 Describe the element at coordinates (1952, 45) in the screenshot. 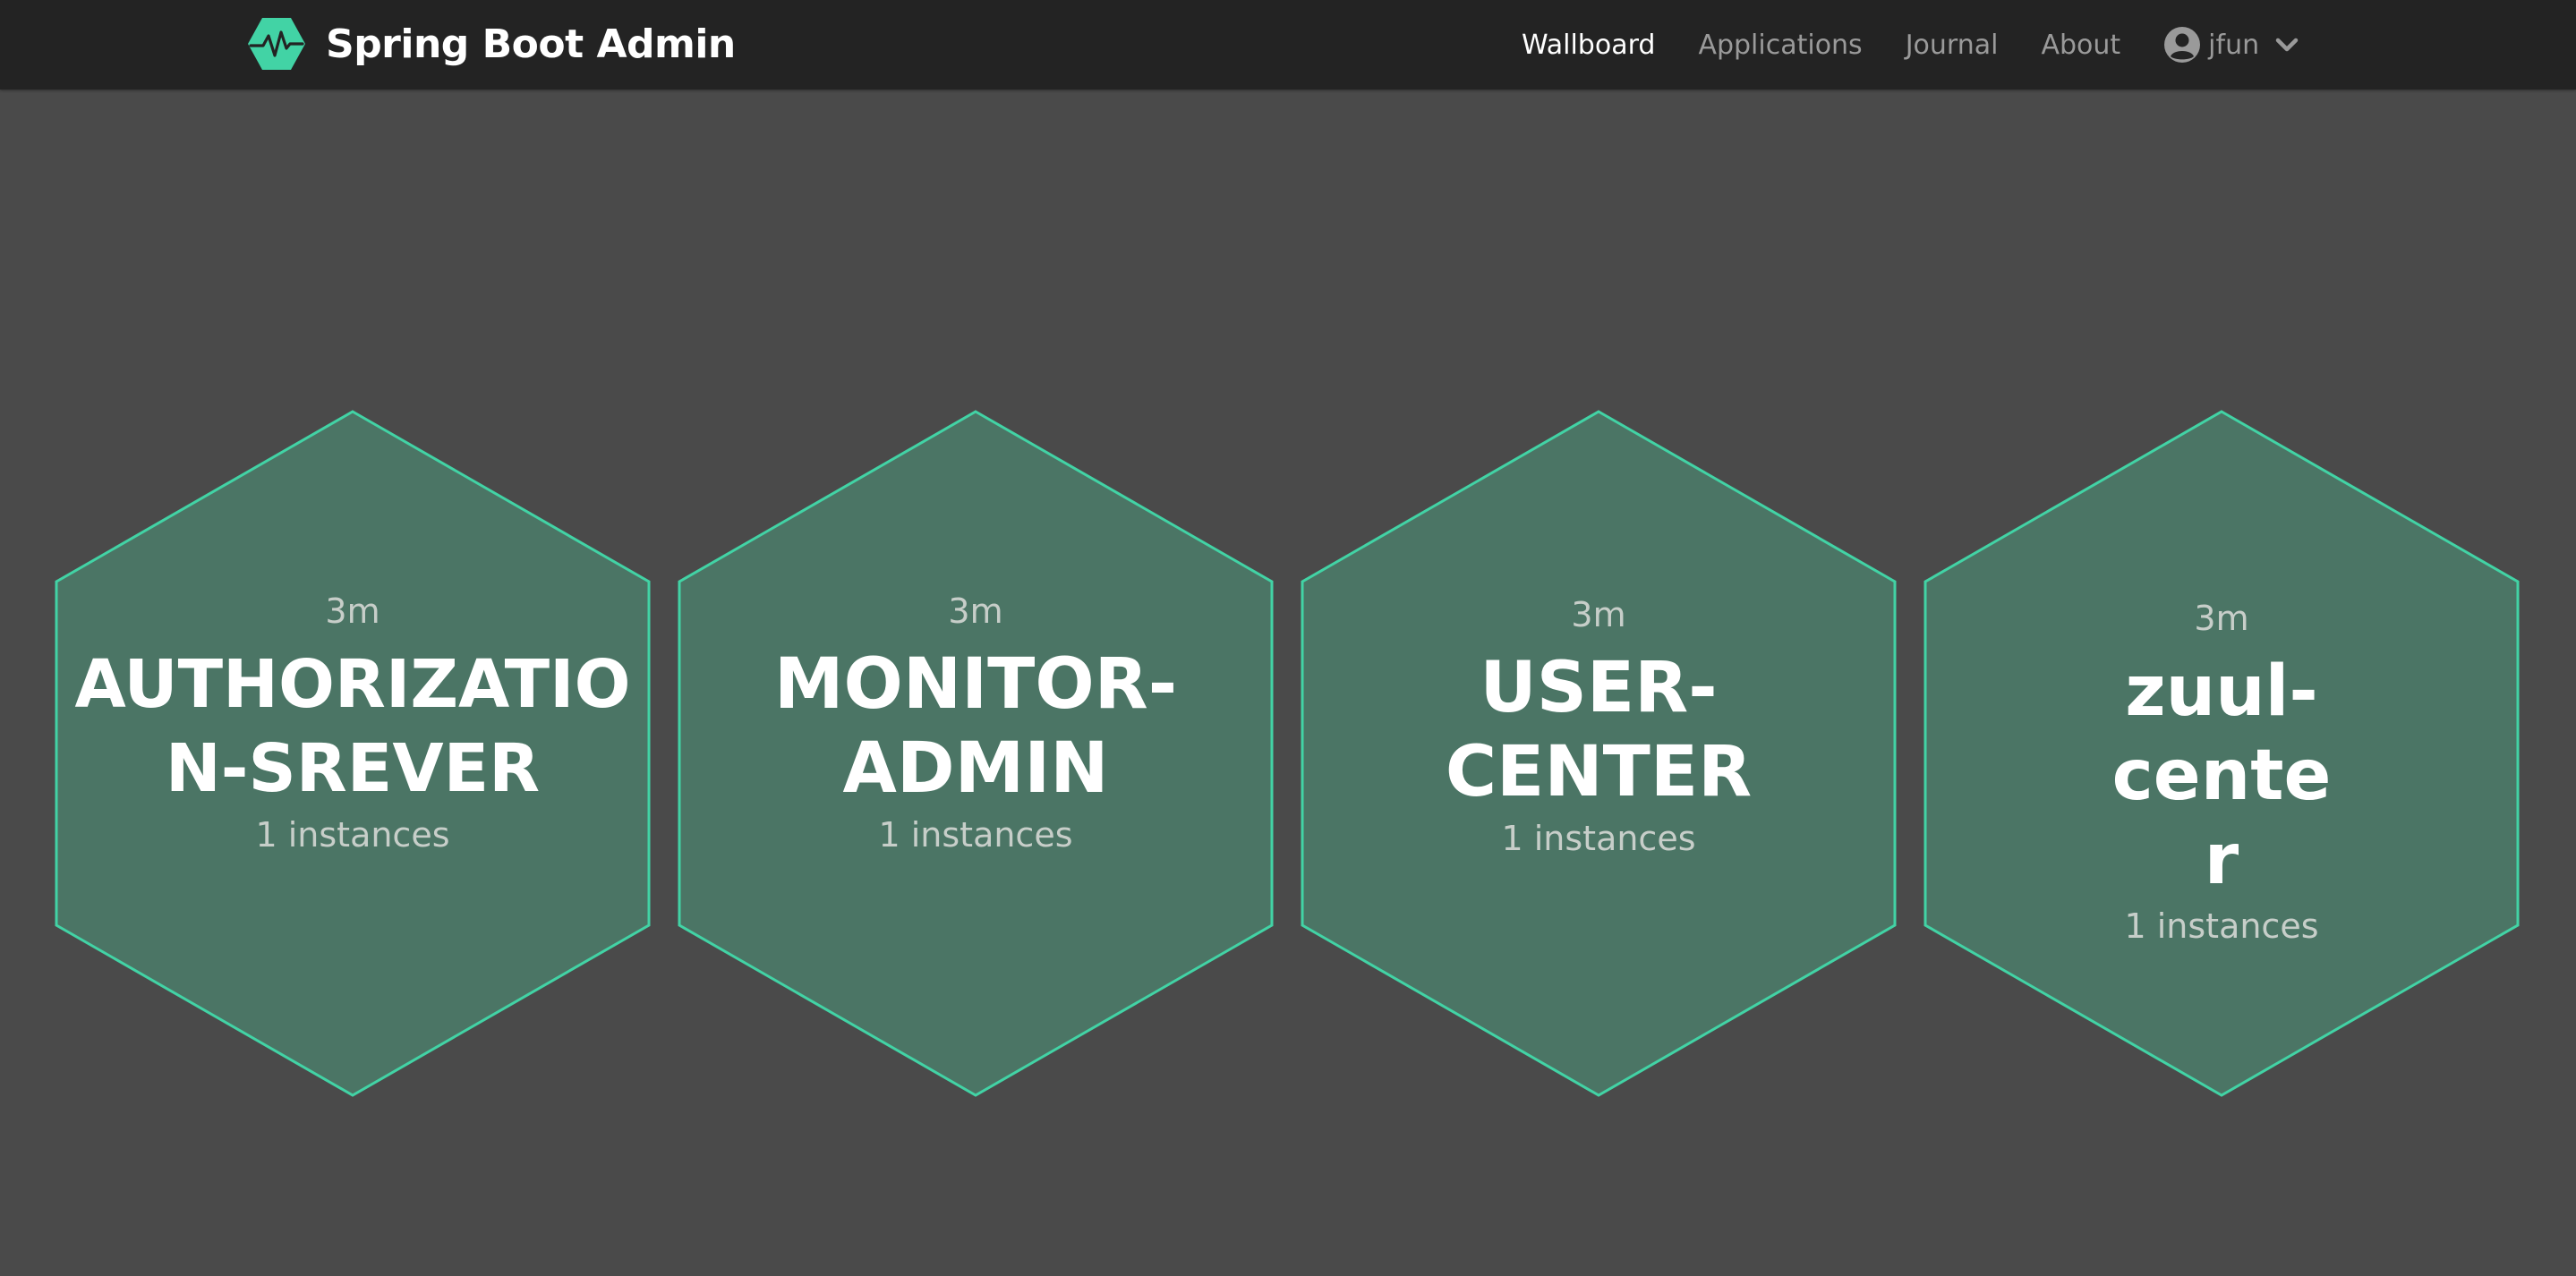

I see `nav-link-journal: Journal` at that location.